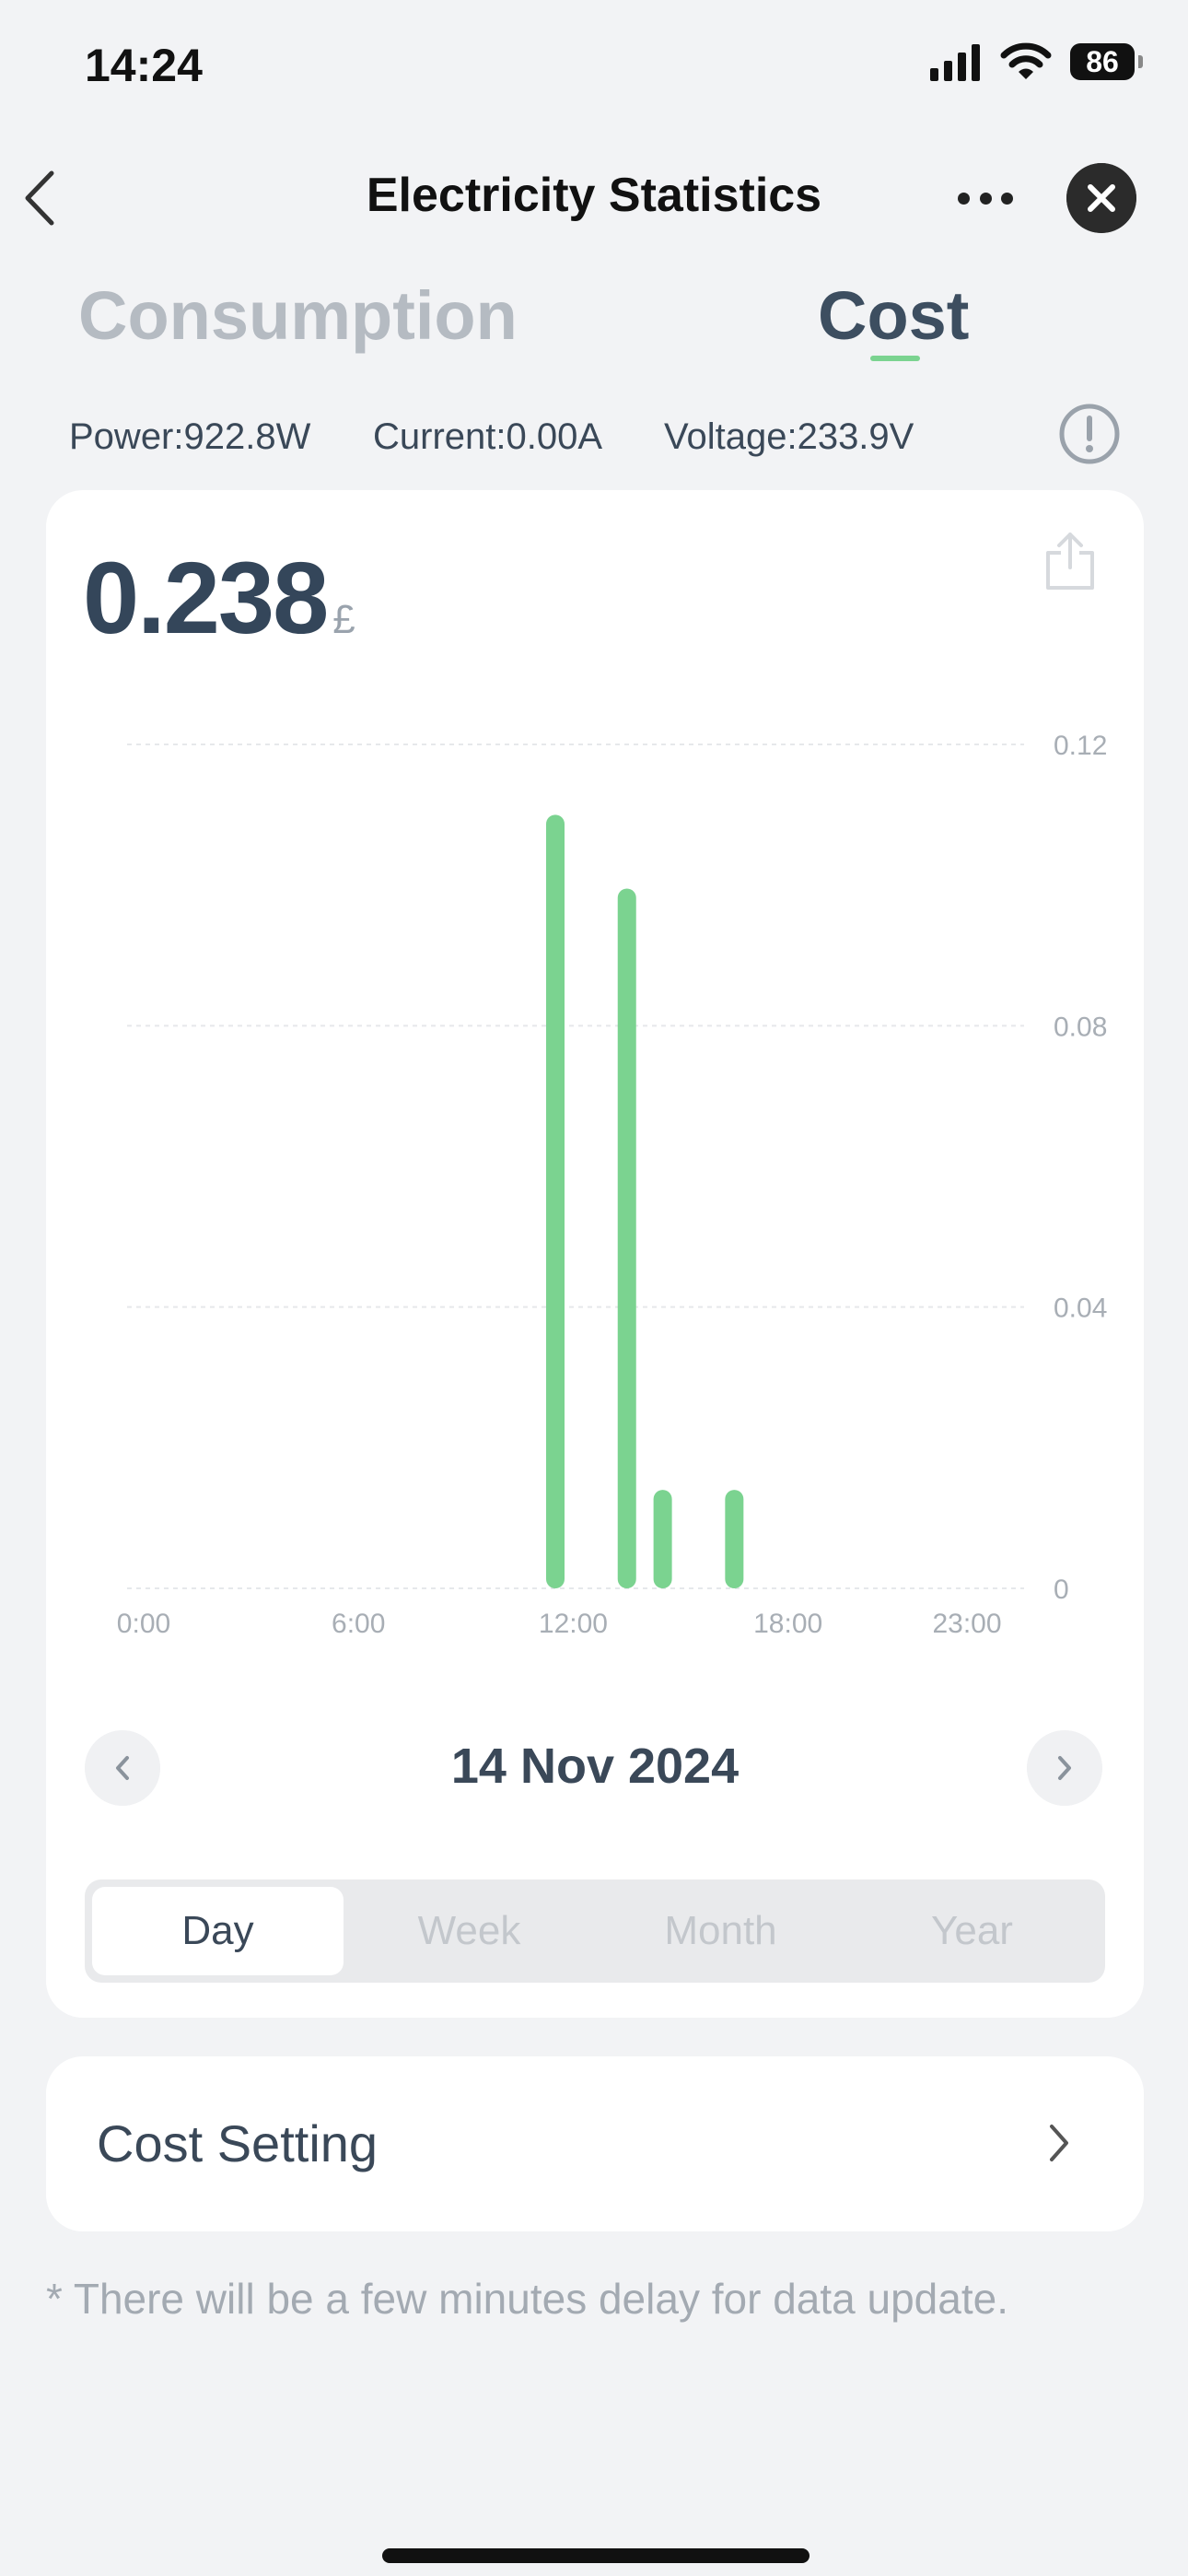 This screenshot has width=1188, height=2576. What do you see at coordinates (1080, 1027) in the screenshot?
I see `y-tick-label: 0.08` at bounding box center [1080, 1027].